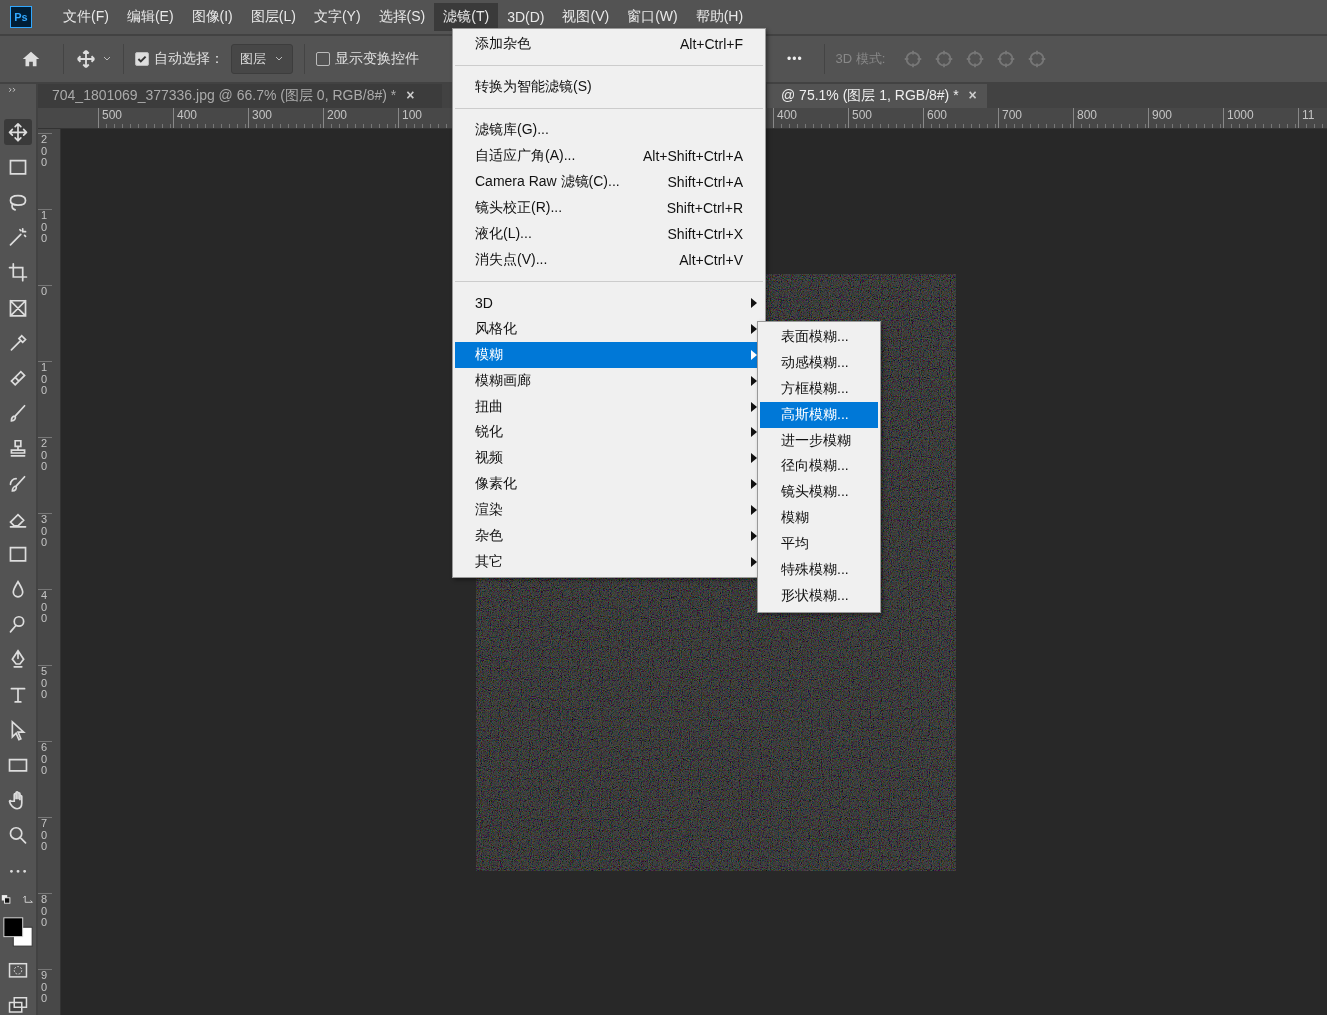  Describe the element at coordinates (877, 96) in the screenshot. I see `document-tab: @ 75.1% (图层 1, RGB/8#) * ×` at that location.